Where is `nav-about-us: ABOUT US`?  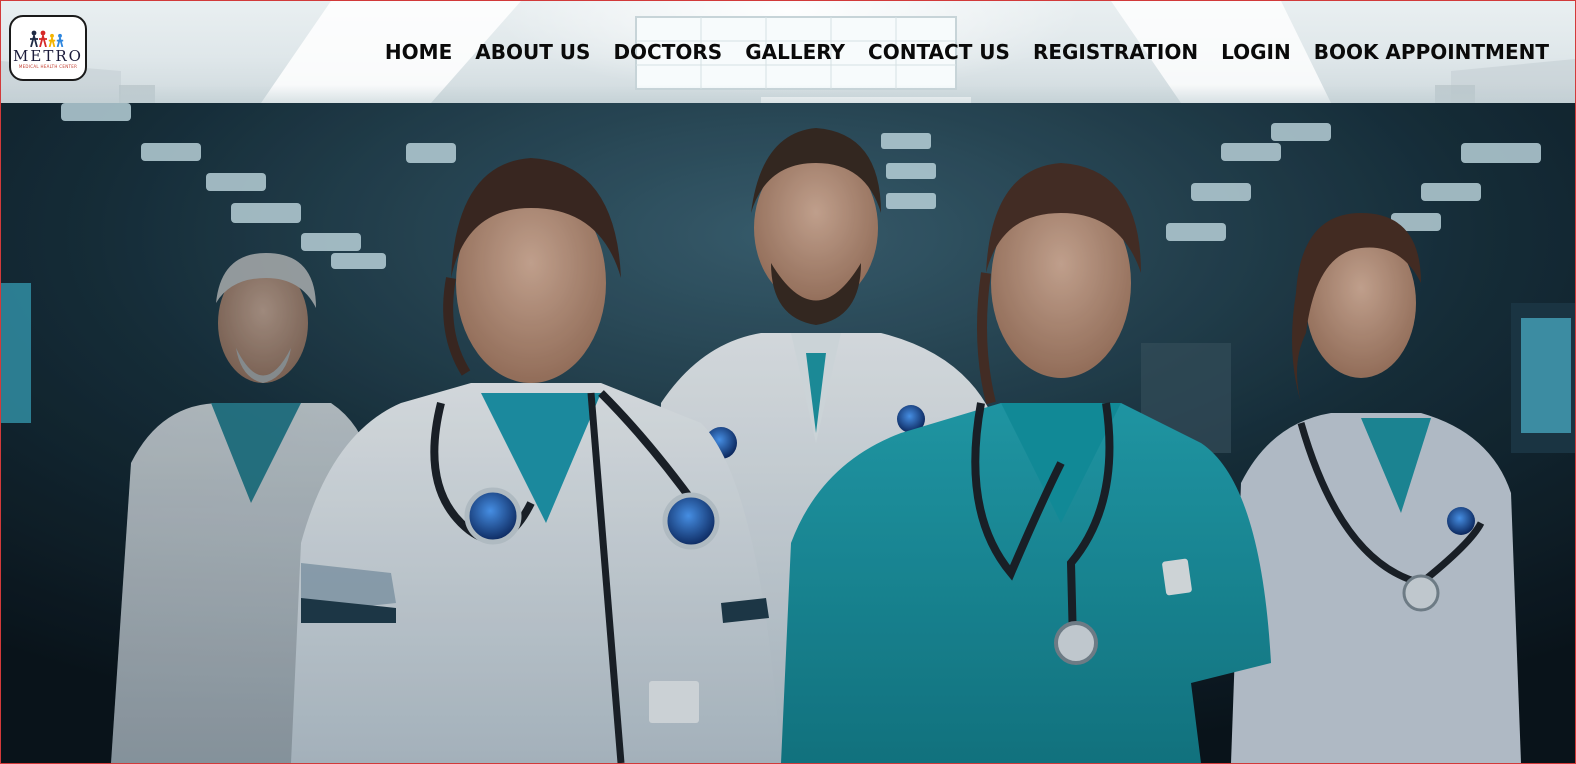
nav-about-us: ABOUT US is located at coordinates (532, 52).